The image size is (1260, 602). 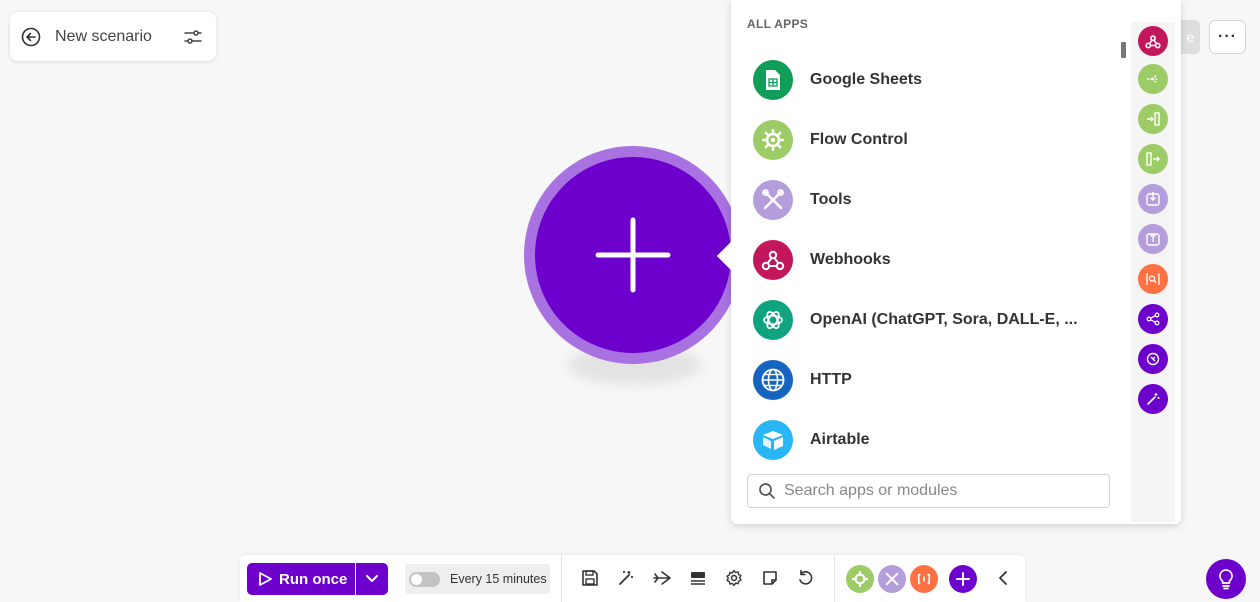 What do you see at coordinates (773, 260) in the screenshot?
I see `webhooks-icon` at bounding box center [773, 260].